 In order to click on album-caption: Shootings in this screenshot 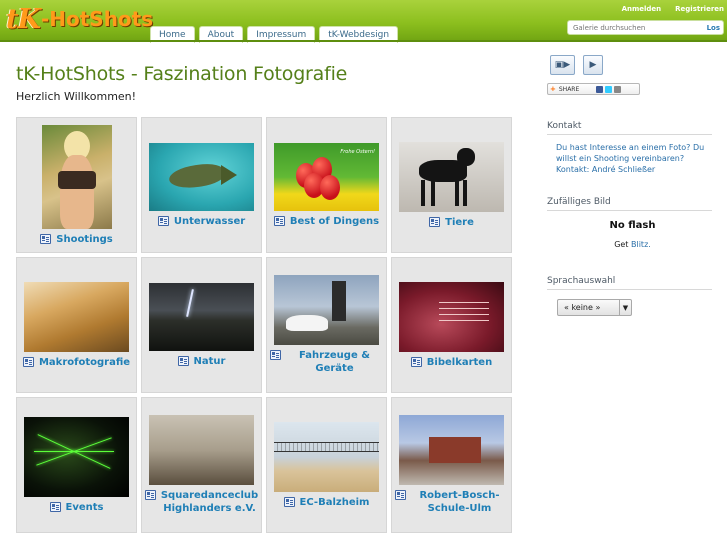, I will do `click(76, 239)`.